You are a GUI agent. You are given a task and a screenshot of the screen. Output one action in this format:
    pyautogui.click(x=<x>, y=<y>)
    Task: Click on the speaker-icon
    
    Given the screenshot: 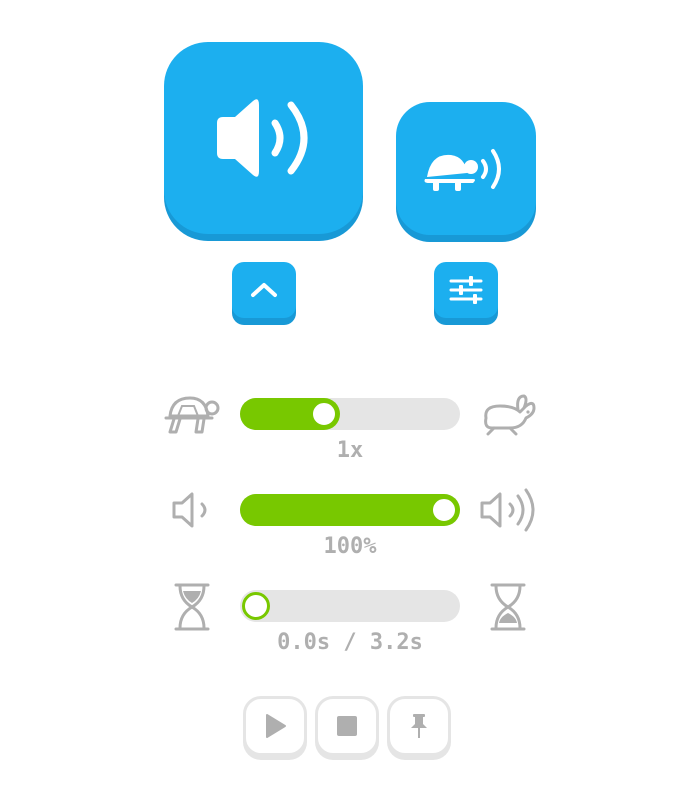 What is the action you would take?
    pyautogui.click(x=261, y=138)
    